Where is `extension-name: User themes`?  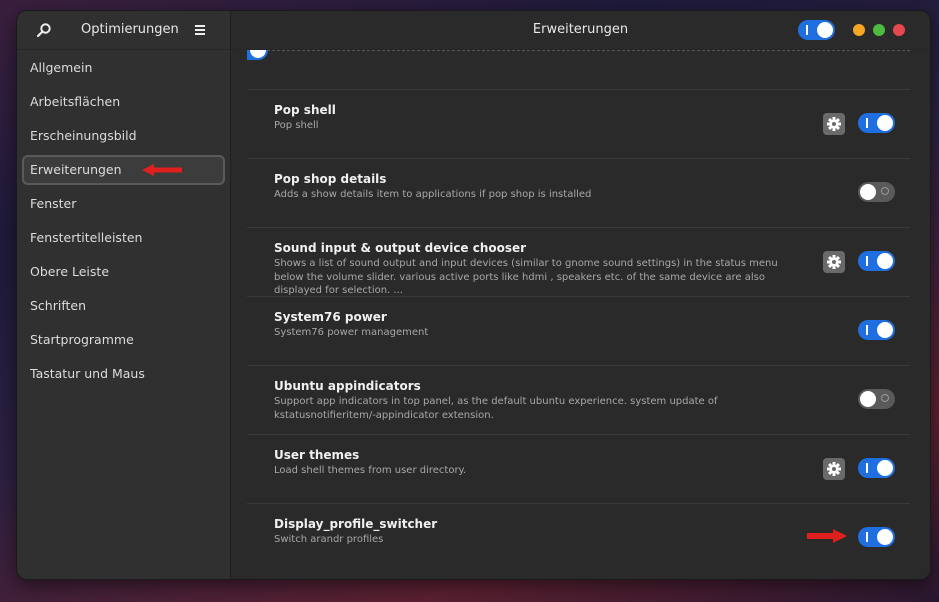 extension-name: User themes is located at coordinates (317, 455).